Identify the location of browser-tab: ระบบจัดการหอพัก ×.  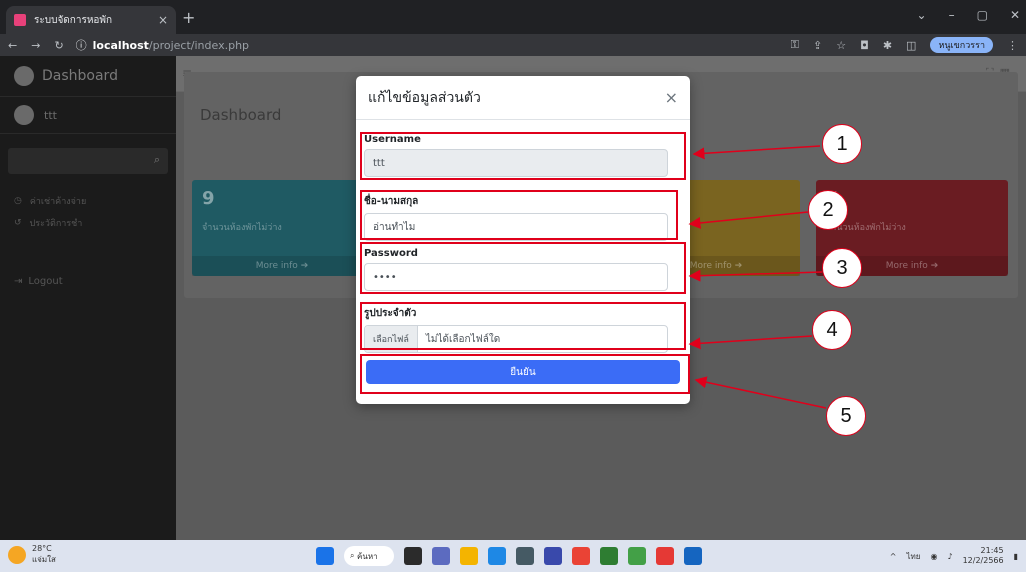
(91, 20).